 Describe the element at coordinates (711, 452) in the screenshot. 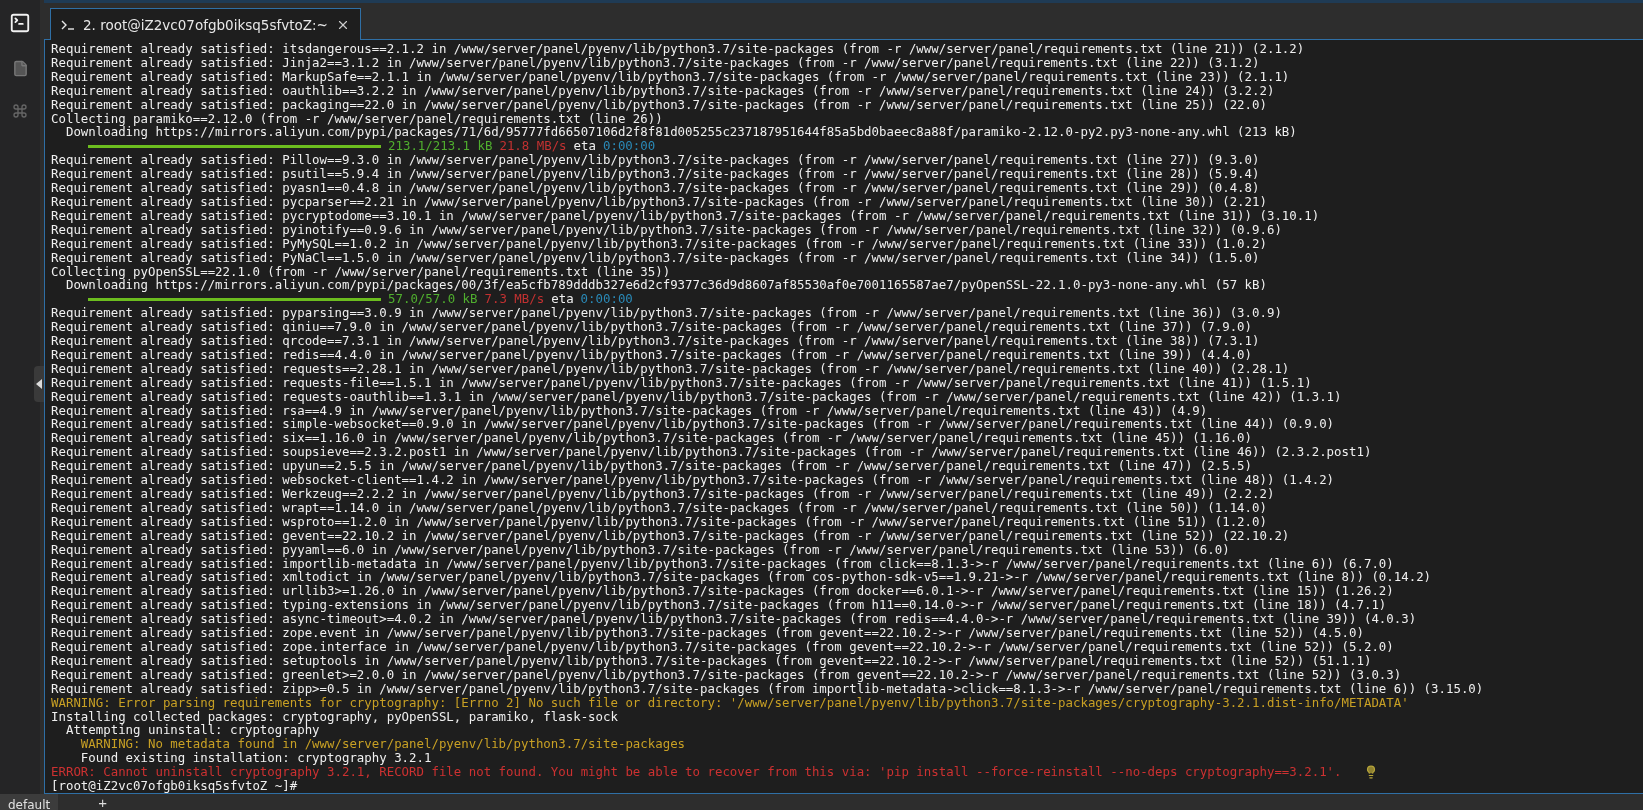

I see `output-line: Requirement already satisfied: soupsieve==2.3.2.post1 in /www/server/panel/pyenv/lib/python3.7/site-packages (from -r /www/server/panel/requirements.txt (line 46)) (2.3.2.post1)` at that location.